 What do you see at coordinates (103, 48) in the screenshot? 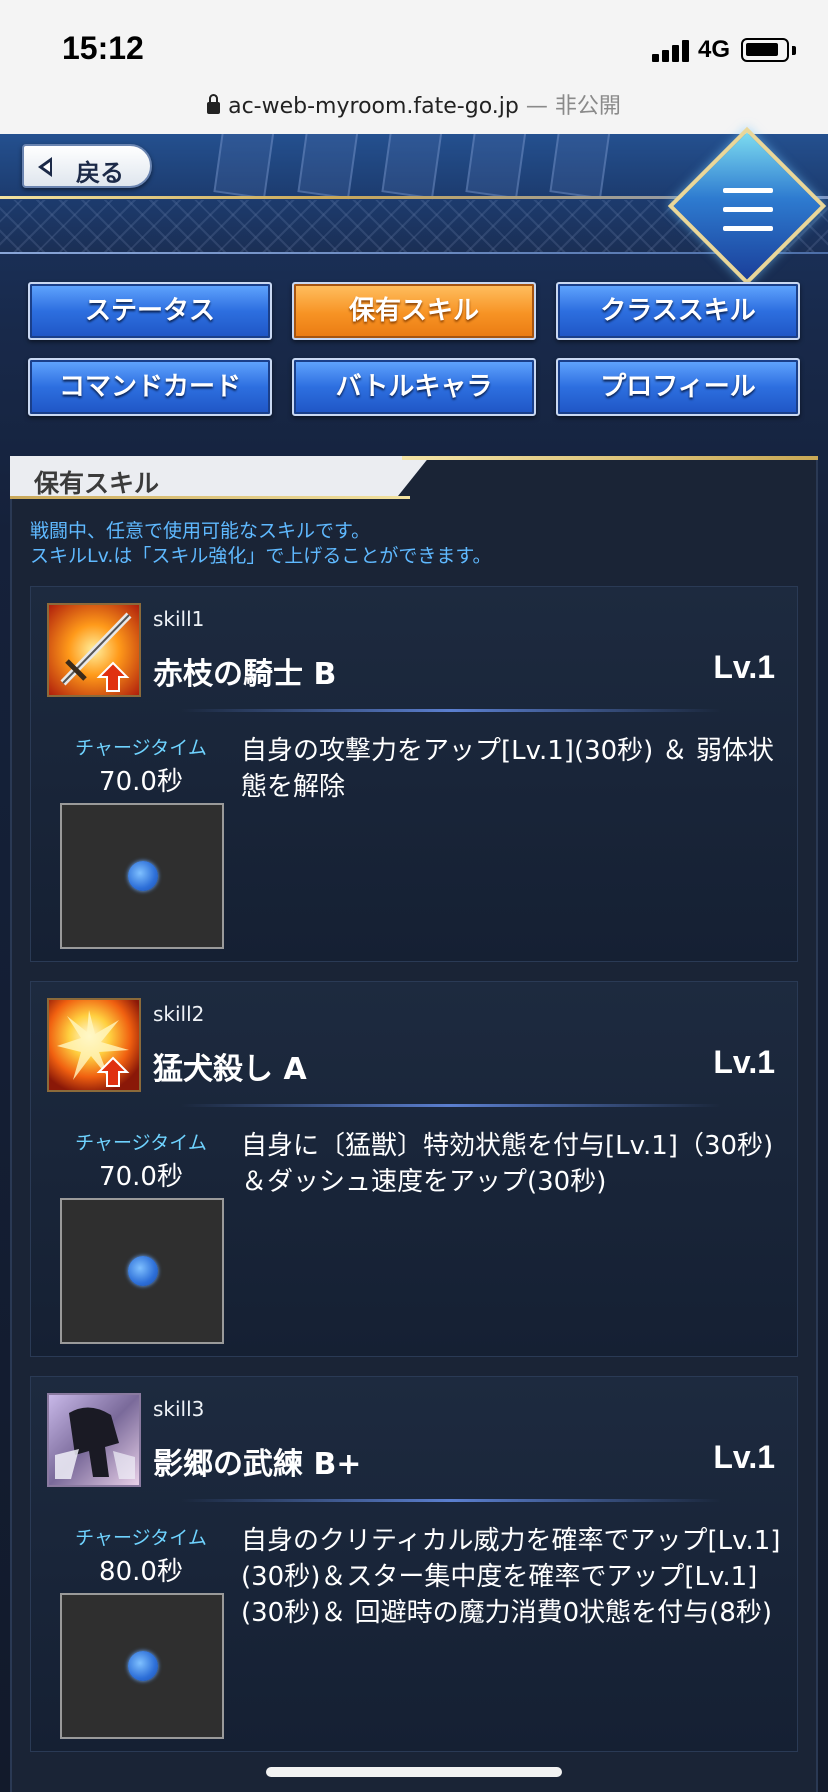
I see `status-time: 15:12` at bounding box center [103, 48].